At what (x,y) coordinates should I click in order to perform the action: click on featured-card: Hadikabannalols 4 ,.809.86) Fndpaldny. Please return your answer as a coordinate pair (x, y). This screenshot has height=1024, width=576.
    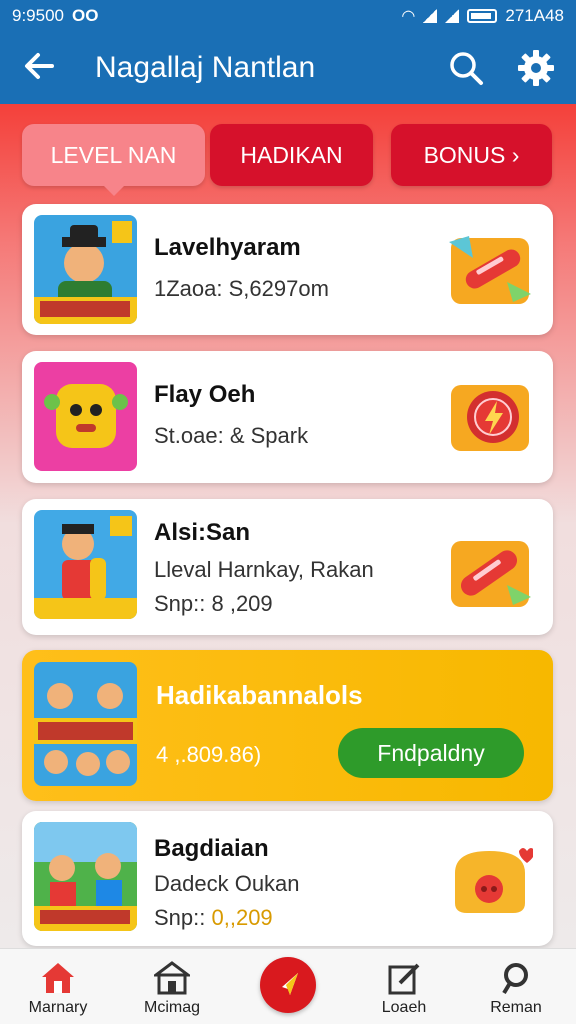
    Looking at the image, I should click on (287, 725).